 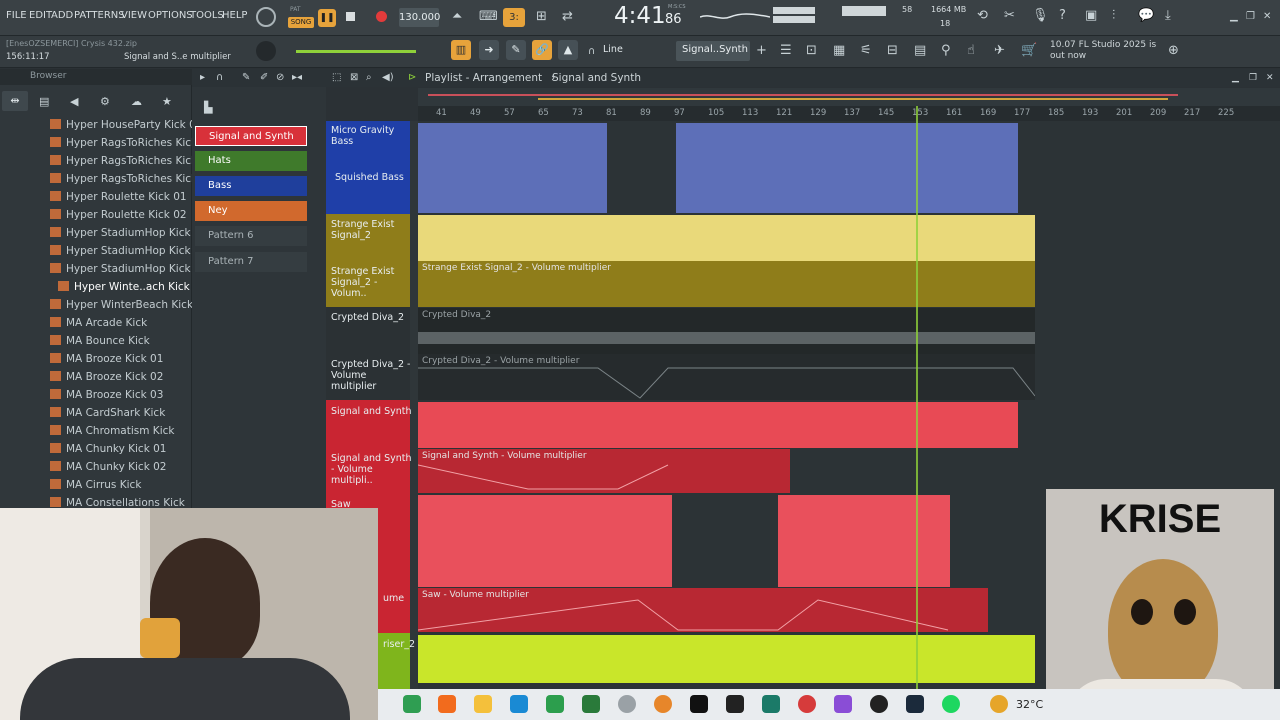 What do you see at coordinates (369, 316) in the screenshot?
I see `track-name: Crypted Diva_2` at bounding box center [369, 316].